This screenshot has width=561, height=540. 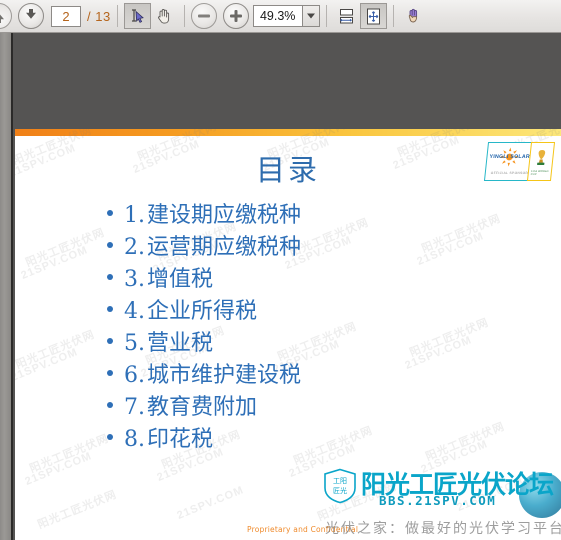 What do you see at coordinates (307, 245) in the screenshot?
I see `list-item: 2. 运营期应缴税种` at bounding box center [307, 245].